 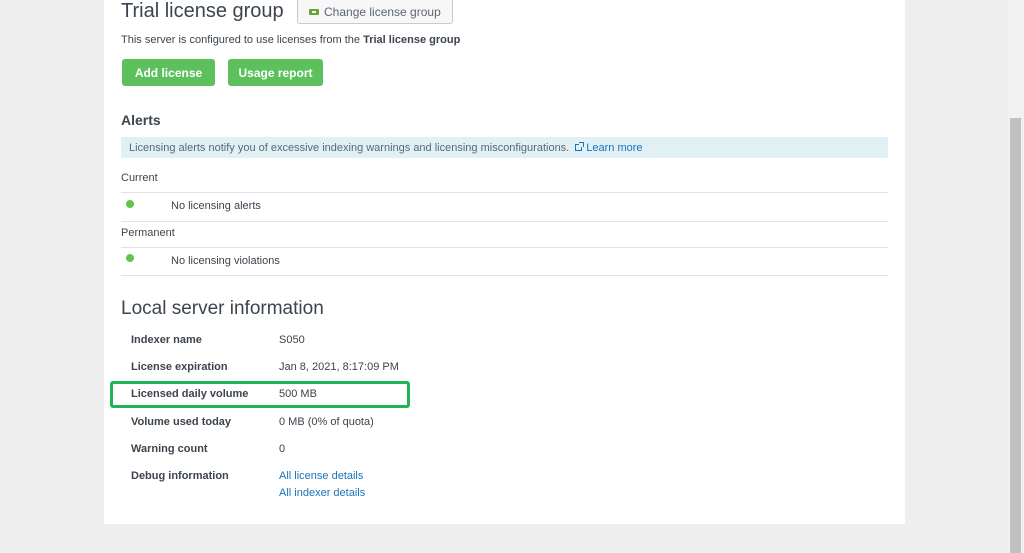 What do you see at coordinates (202, 11) in the screenshot?
I see `page-title: Trial license group` at bounding box center [202, 11].